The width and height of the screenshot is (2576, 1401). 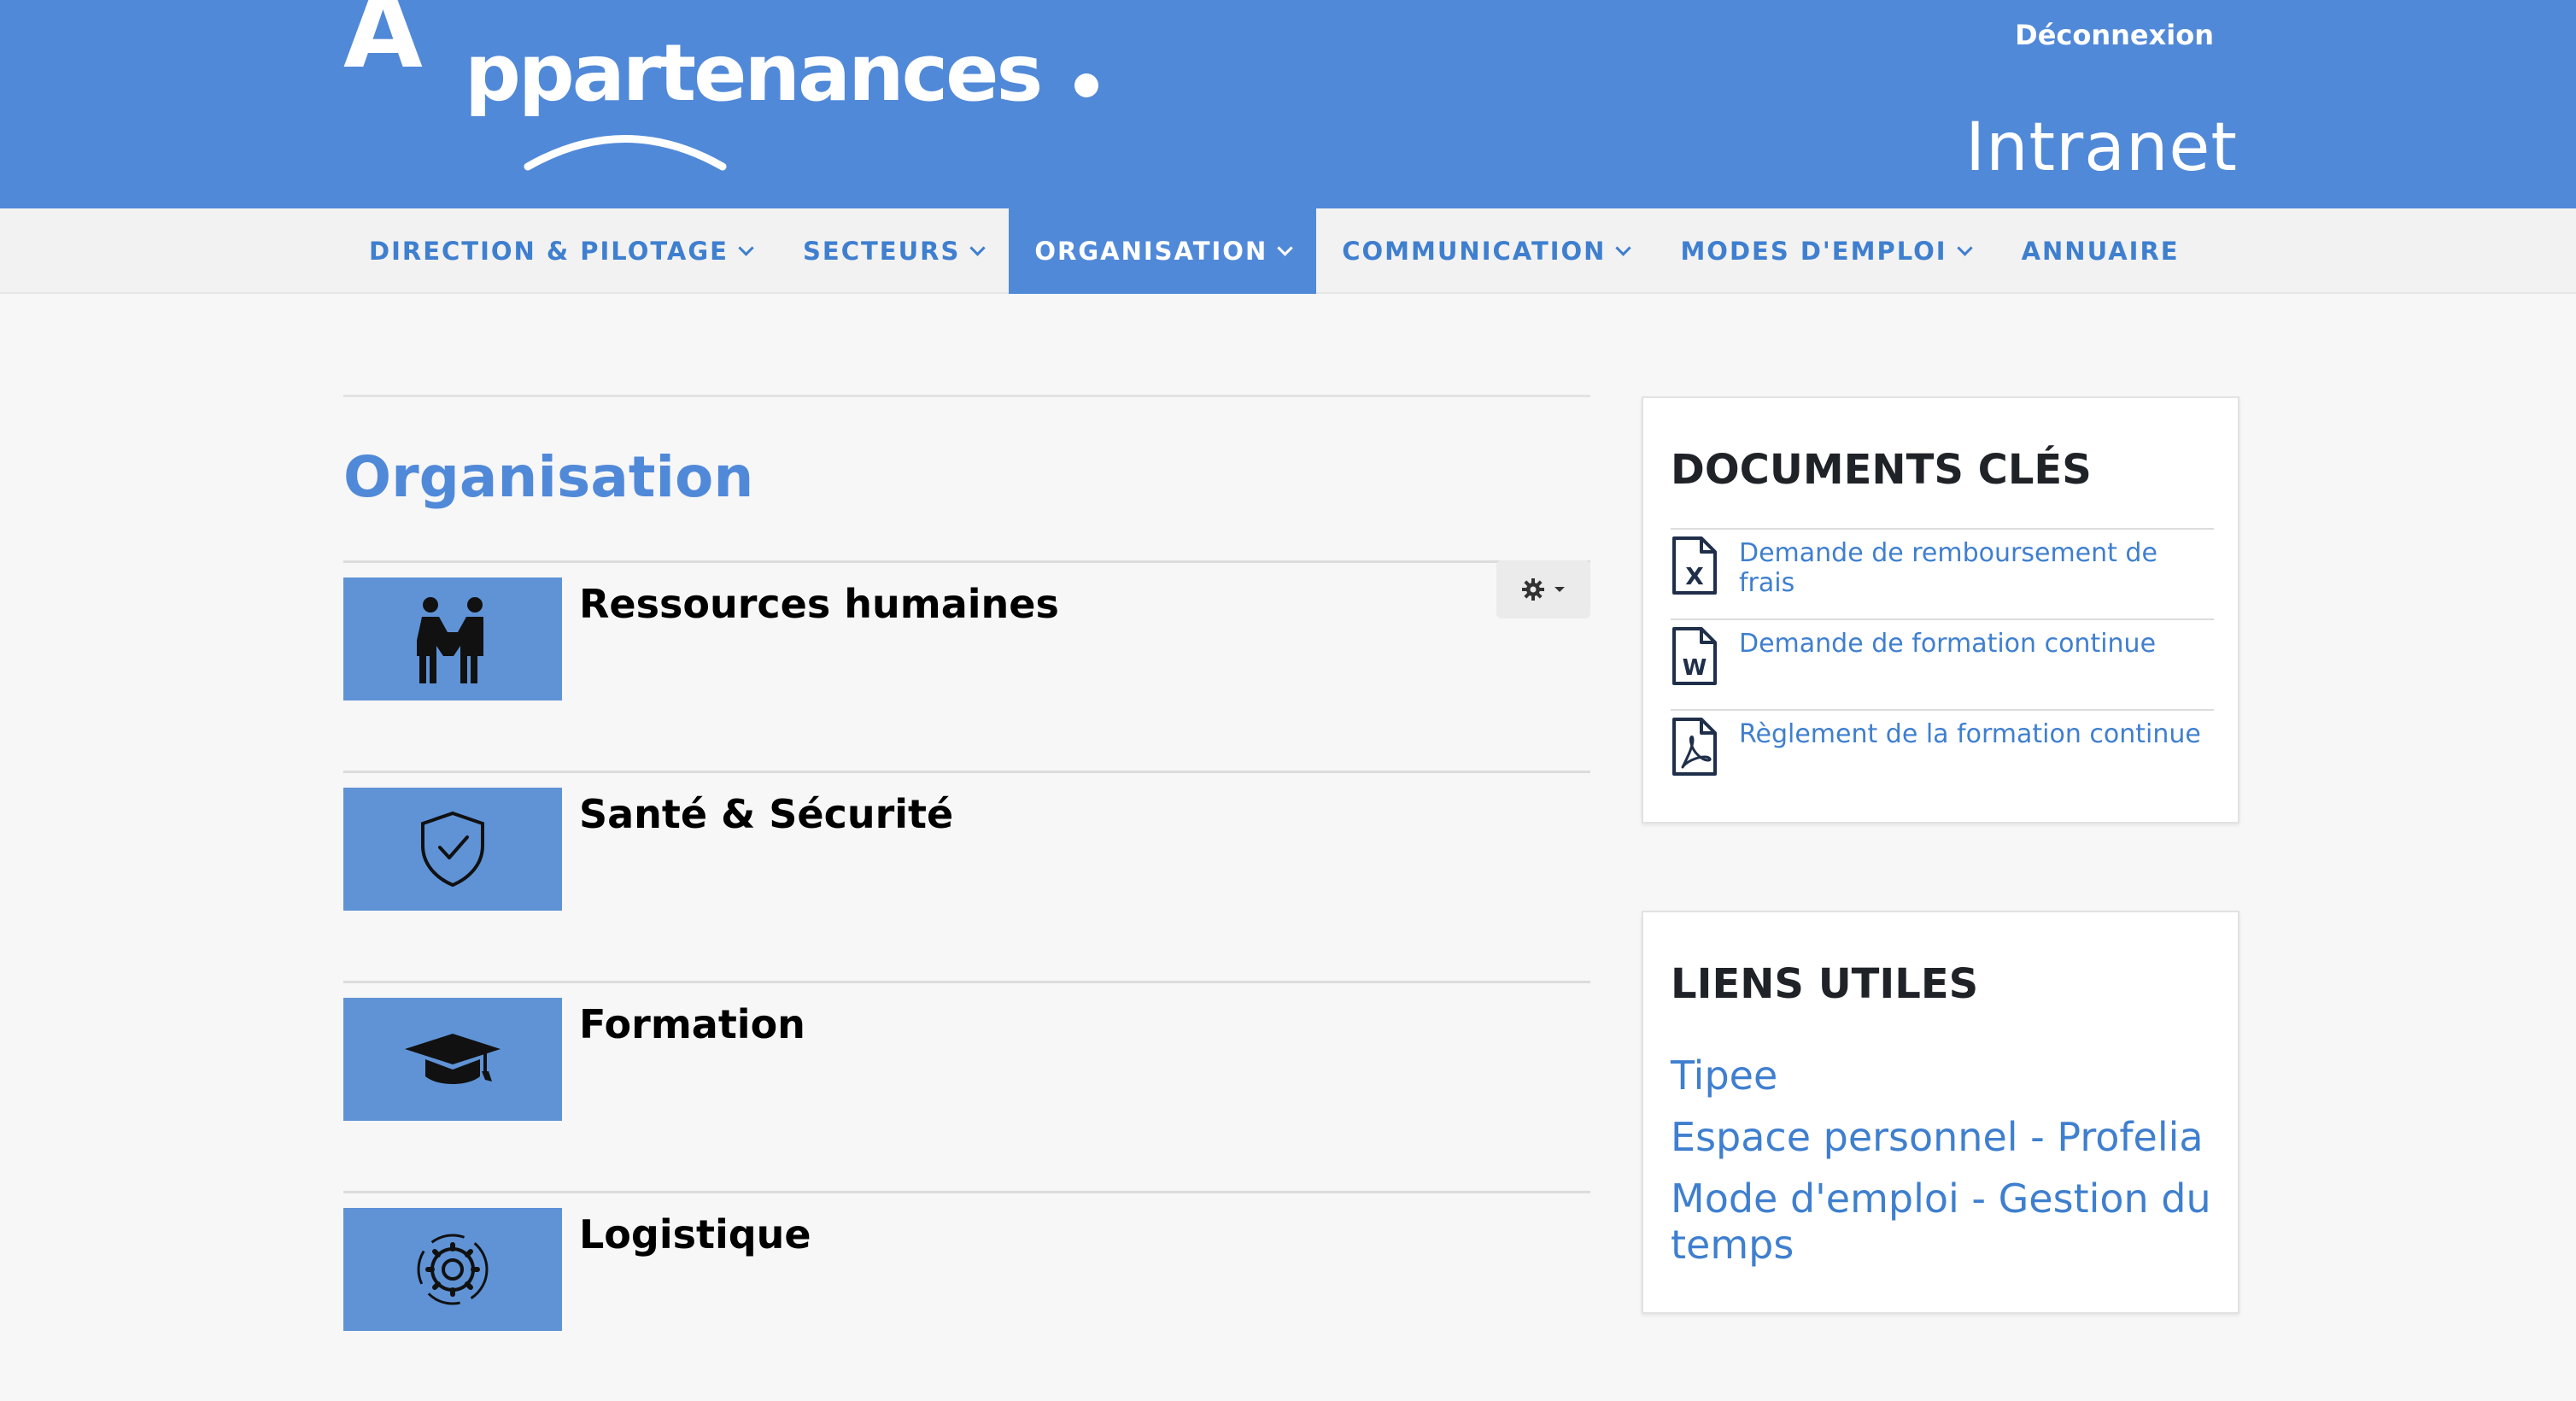 I want to click on logout-link: Déconnexion, so click(x=2114, y=35).